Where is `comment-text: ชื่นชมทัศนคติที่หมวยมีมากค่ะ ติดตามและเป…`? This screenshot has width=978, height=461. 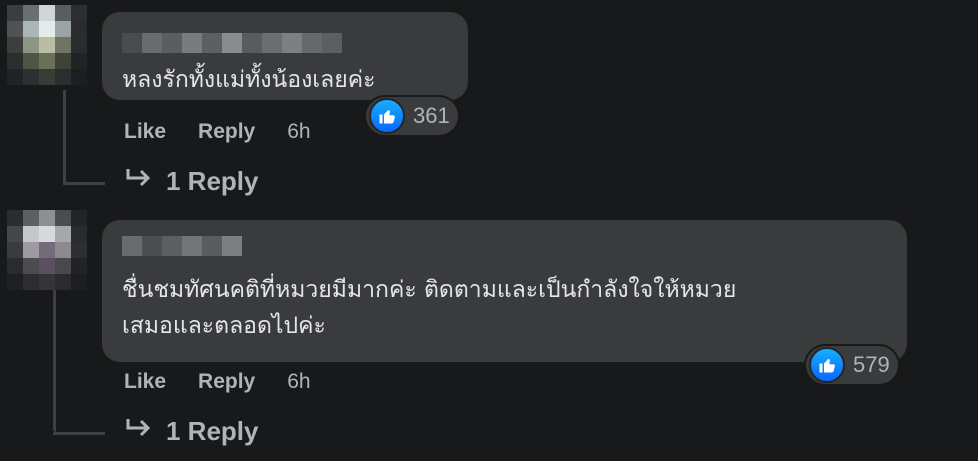
comment-text: ชื่นชมทัศนคติที่หมวยมีมากค่ะ ติดตามและเป… is located at coordinates (429, 308).